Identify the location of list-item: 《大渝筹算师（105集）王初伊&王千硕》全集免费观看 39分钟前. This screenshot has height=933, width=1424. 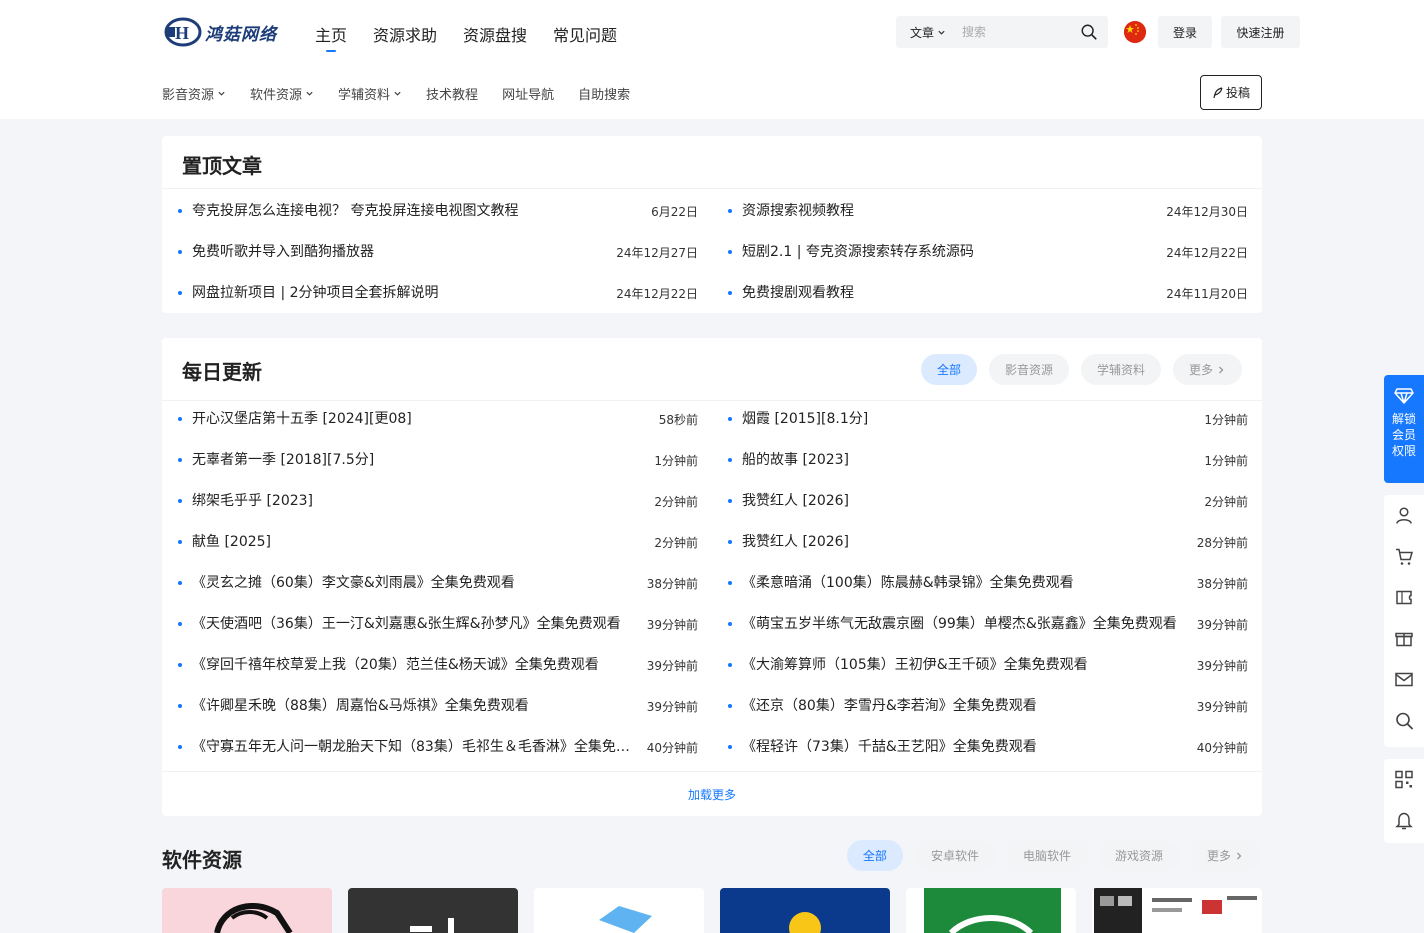
(988, 668).